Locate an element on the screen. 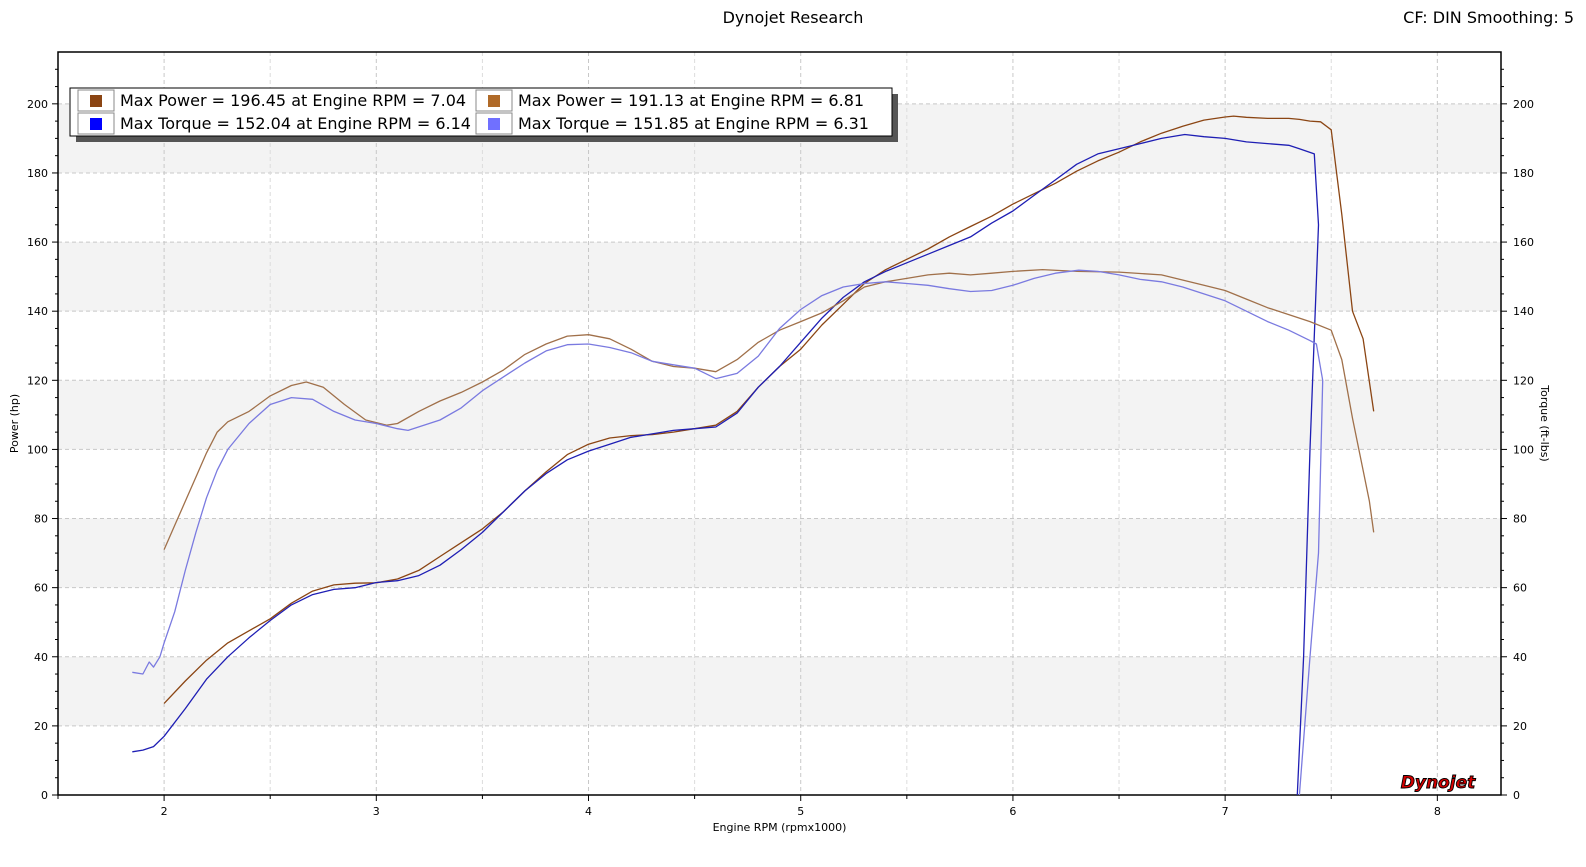 The height and width of the screenshot is (867, 1586). y-tick-label-right: 160 is located at coordinates (1523, 242).